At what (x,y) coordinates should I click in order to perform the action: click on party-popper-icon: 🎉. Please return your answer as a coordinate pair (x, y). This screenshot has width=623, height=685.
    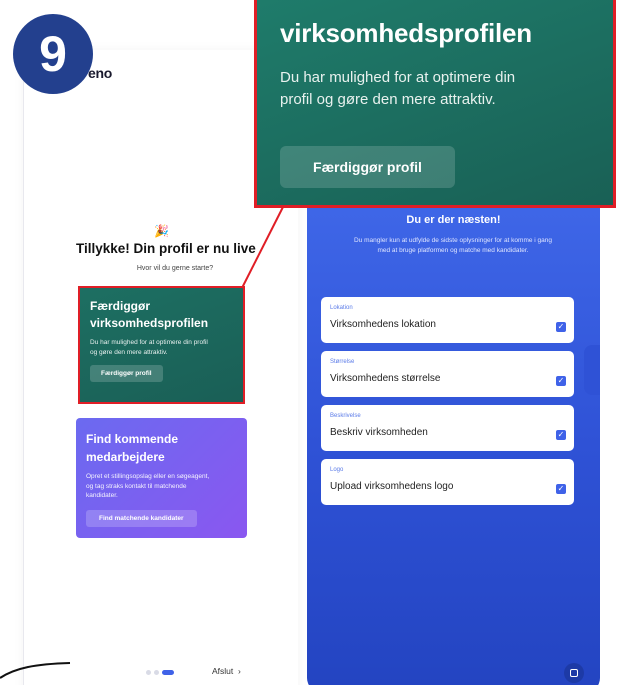
    Looking at the image, I should click on (161, 231).